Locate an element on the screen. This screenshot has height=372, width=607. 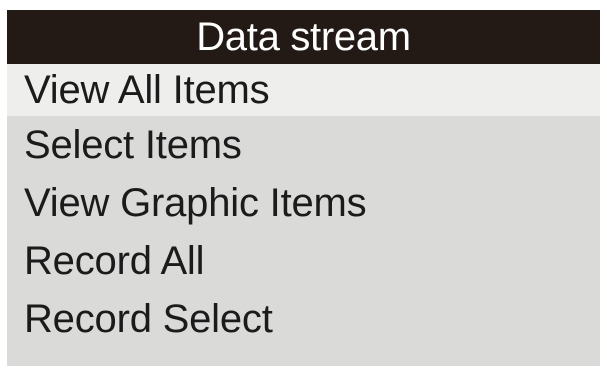
title-bar: Data stream is located at coordinates (303, 37).